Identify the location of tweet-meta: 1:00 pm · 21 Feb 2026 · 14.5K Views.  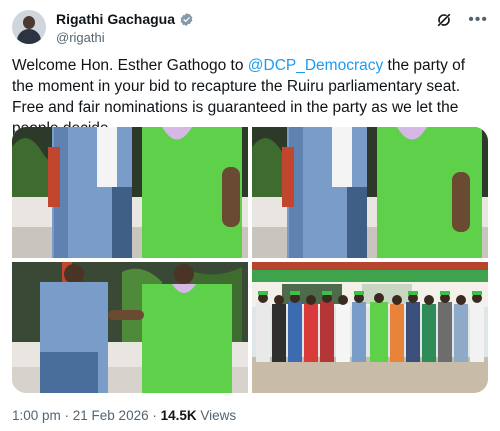
(124, 415).